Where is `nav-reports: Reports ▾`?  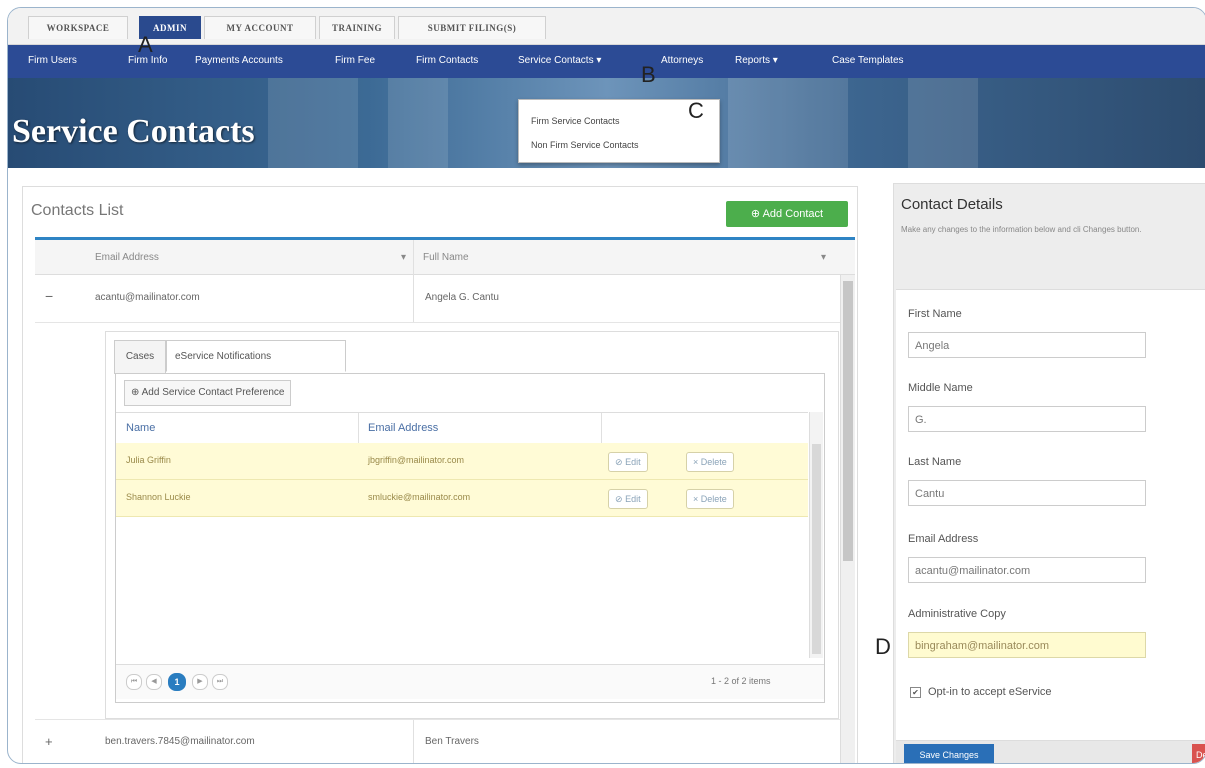 nav-reports: Reports ▾ is located at coordinates (756, 60).